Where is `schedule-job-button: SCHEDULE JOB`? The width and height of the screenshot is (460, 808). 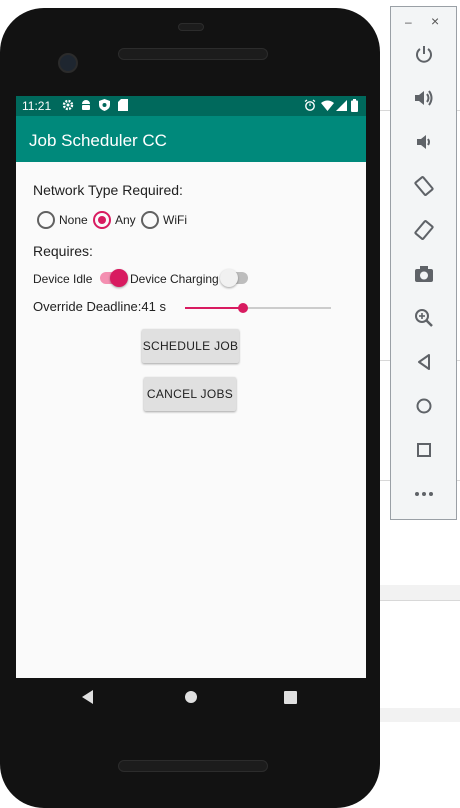
schedule-job-button: SCHEDULE JOB is located at coordinates (190, 346).